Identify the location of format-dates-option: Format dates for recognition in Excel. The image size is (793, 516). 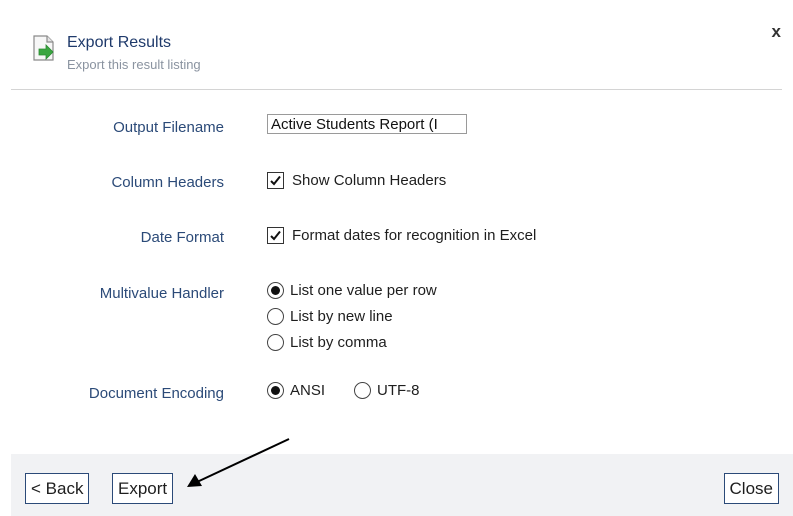
(401, 235).